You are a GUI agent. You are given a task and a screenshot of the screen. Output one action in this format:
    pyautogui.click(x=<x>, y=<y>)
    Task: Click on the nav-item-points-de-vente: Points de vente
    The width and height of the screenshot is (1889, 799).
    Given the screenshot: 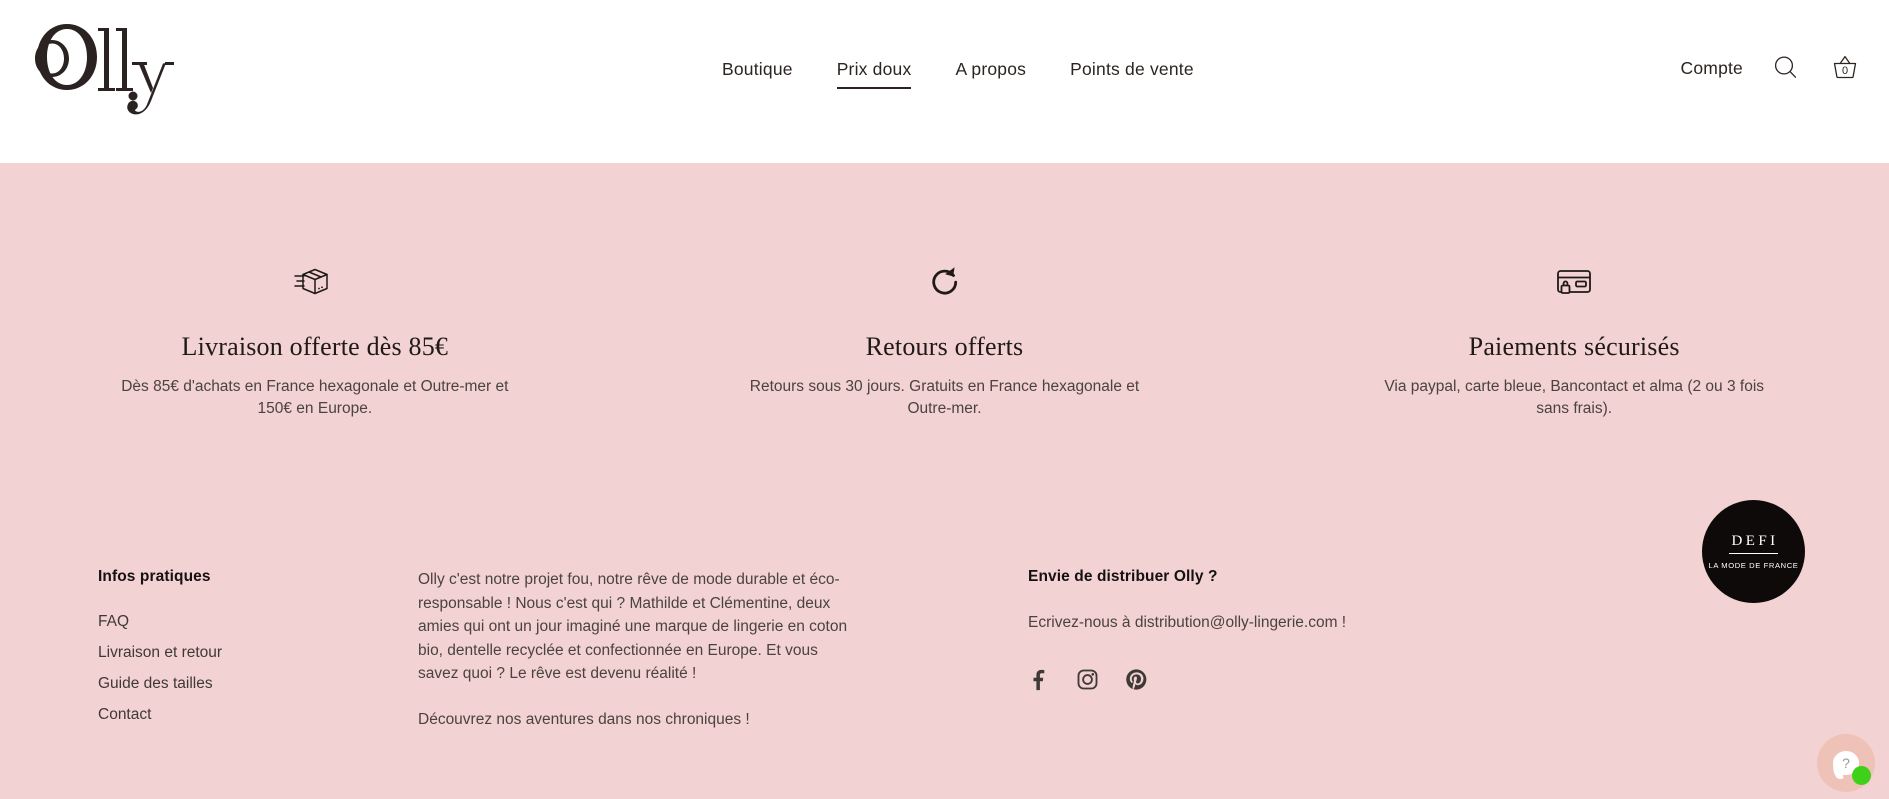 What is the action you would take?
    pyautogui.click(x=1132, y=69)
    